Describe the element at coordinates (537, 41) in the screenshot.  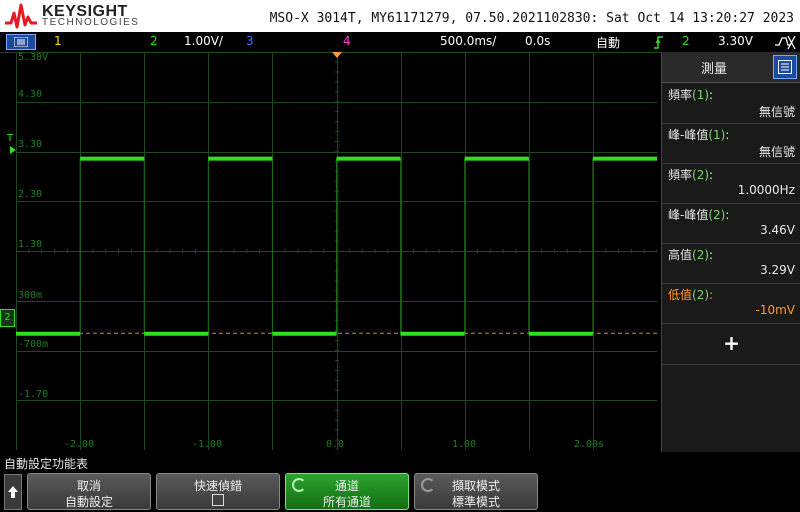
I see `time-delay: 0.0s` at that location.